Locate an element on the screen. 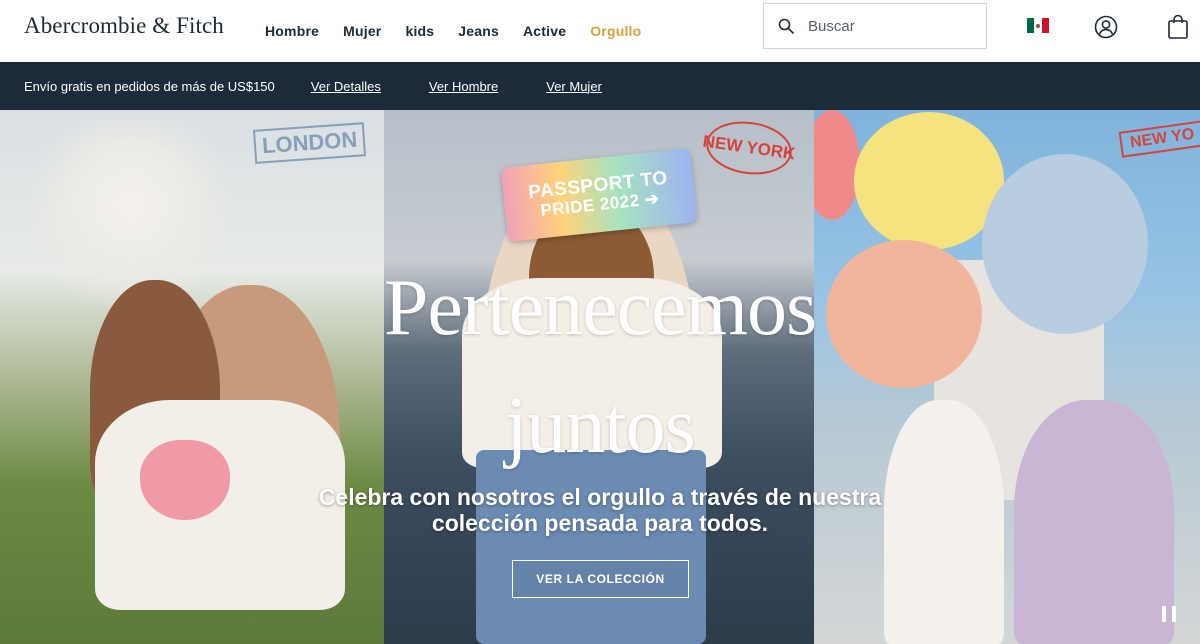 This screenshot has width=1200, height=644. hero-headline-line-1: Pertenecemos is located at coordinates (600, 308).